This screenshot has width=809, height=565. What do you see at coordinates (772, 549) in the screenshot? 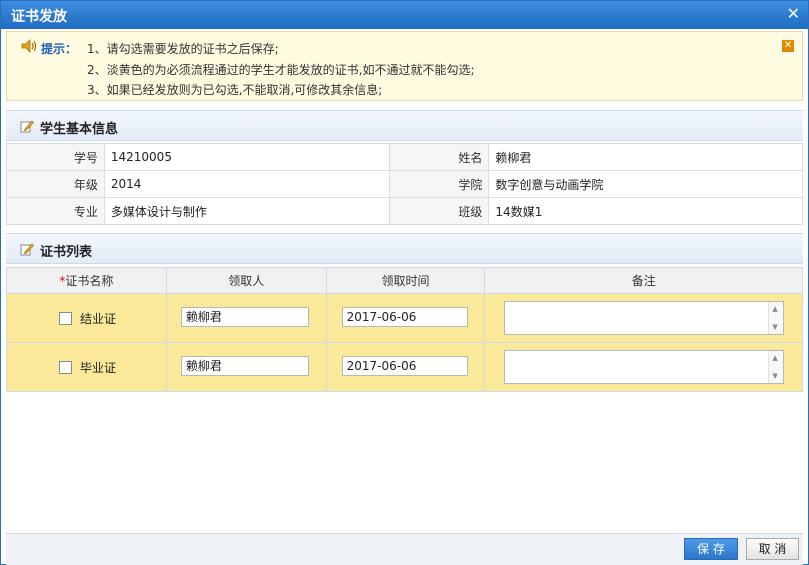
I see `cancel-button: 取 消` at bounding box center [772, 549].